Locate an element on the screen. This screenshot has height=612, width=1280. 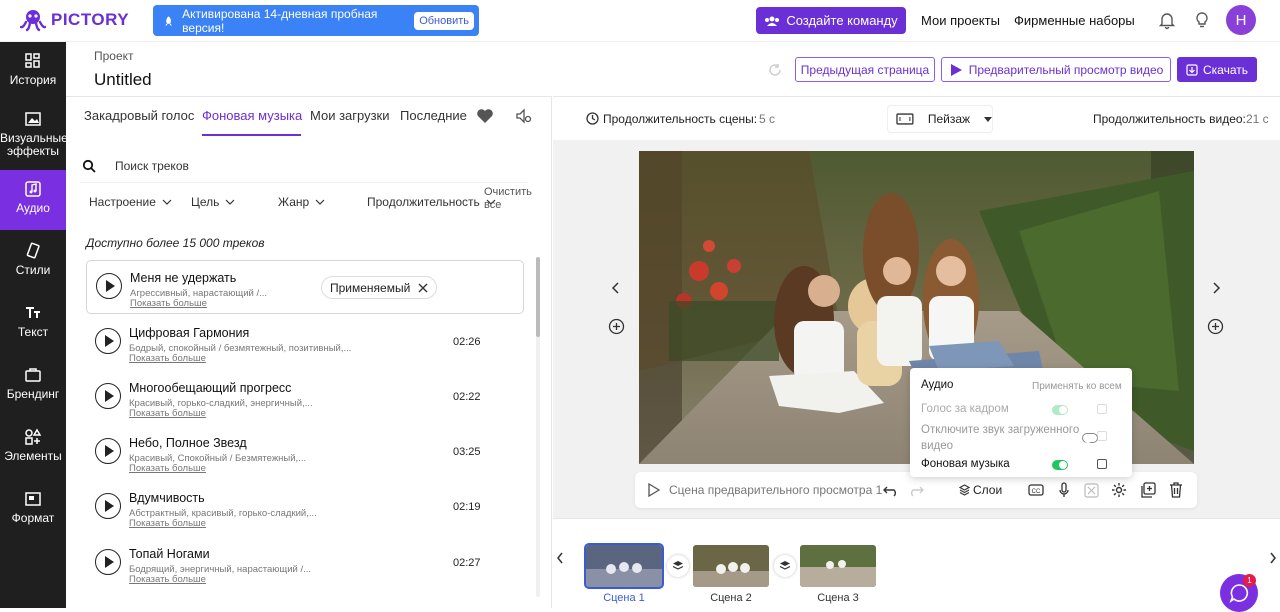
voiceover-toggle is located at coordinates (1060, 410).